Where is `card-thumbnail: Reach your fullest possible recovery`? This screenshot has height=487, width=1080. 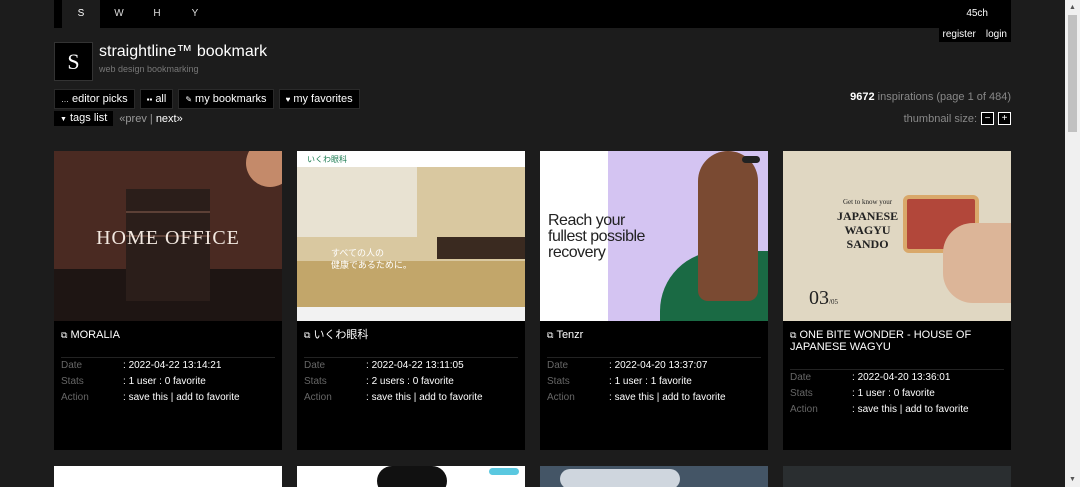
card-thumbnail: Reach your fullest possible recovery is located at coordinates (654, 236).